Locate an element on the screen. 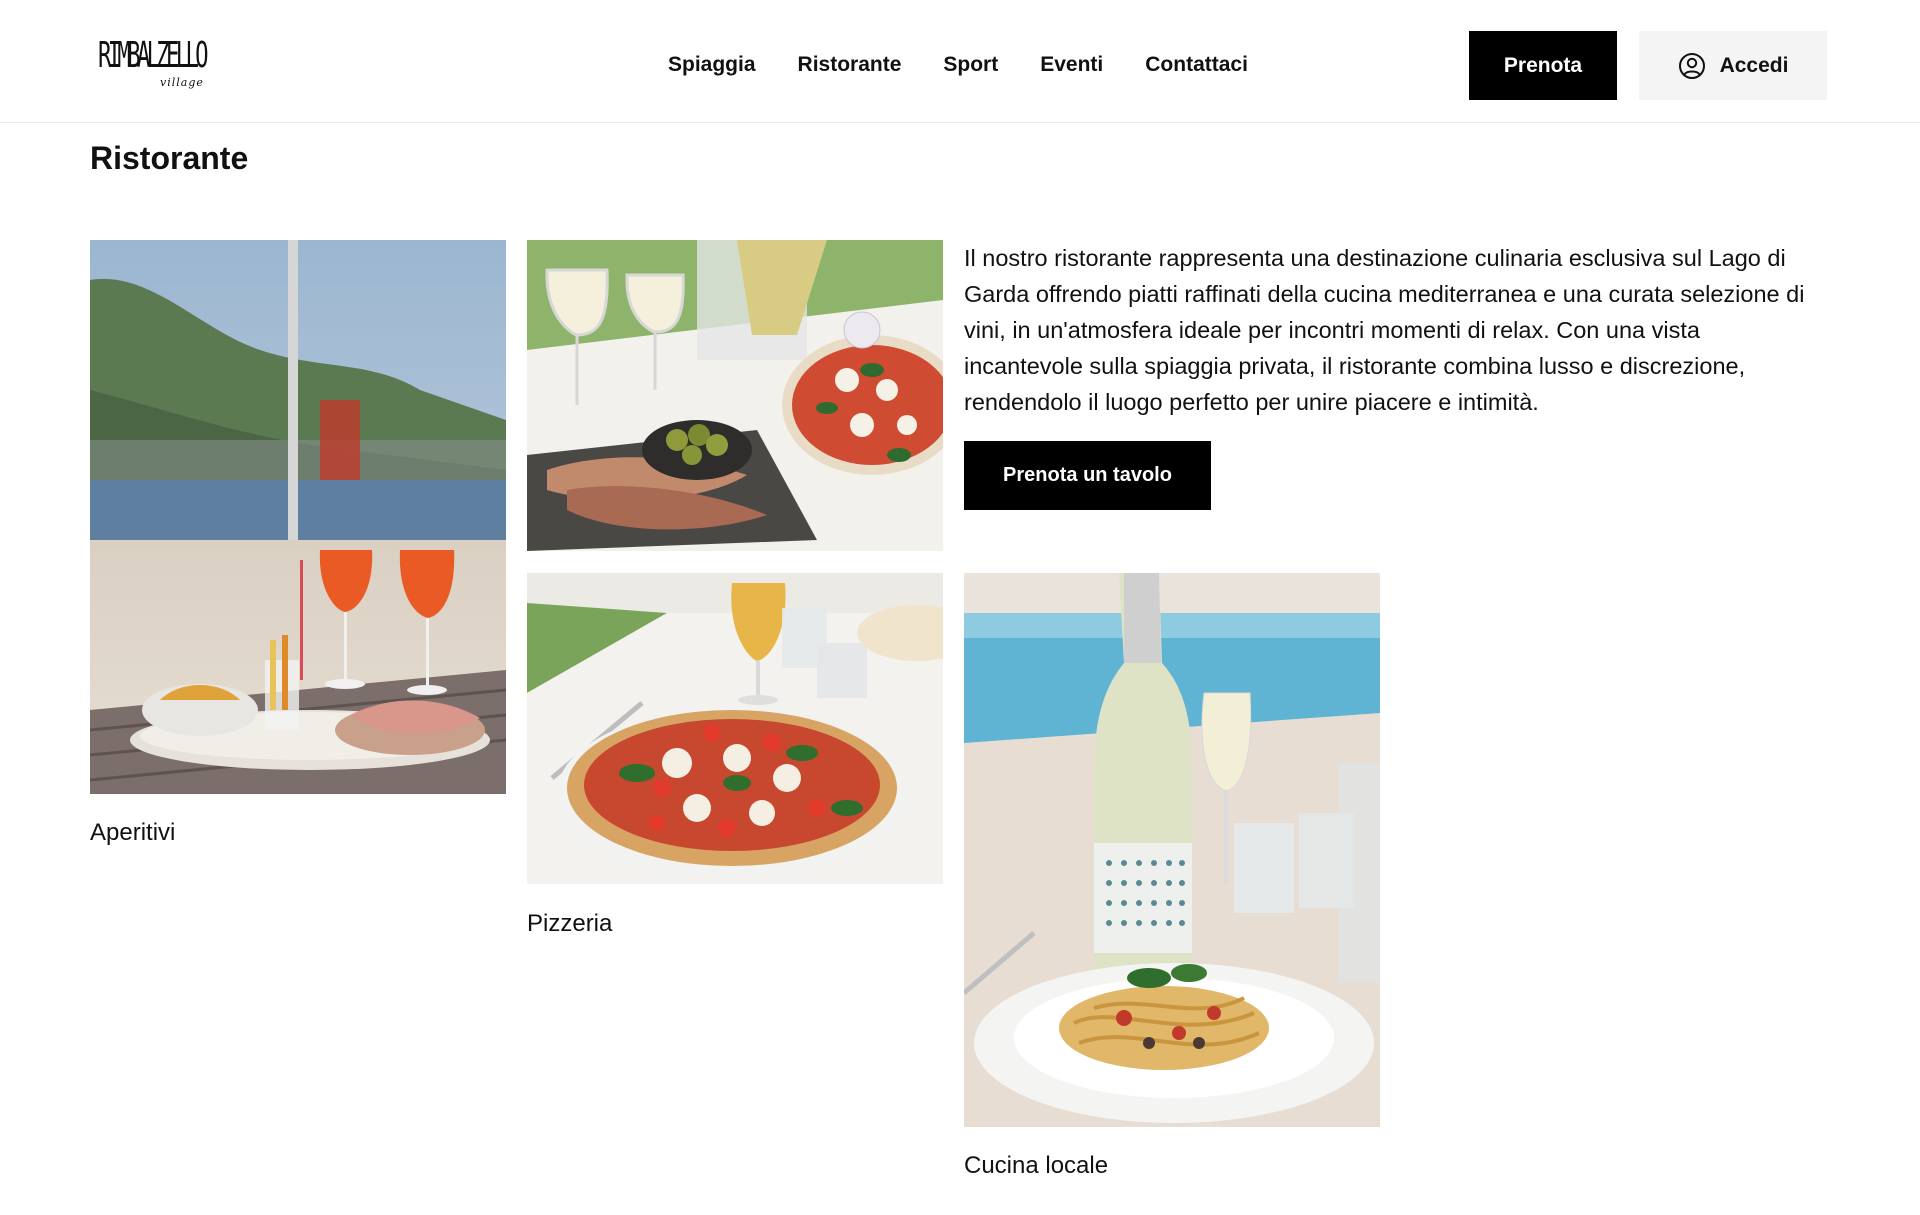 The height and width of the screenshot is (1215, 1920). user-circle-icon is located at coordinates (1692, 66).